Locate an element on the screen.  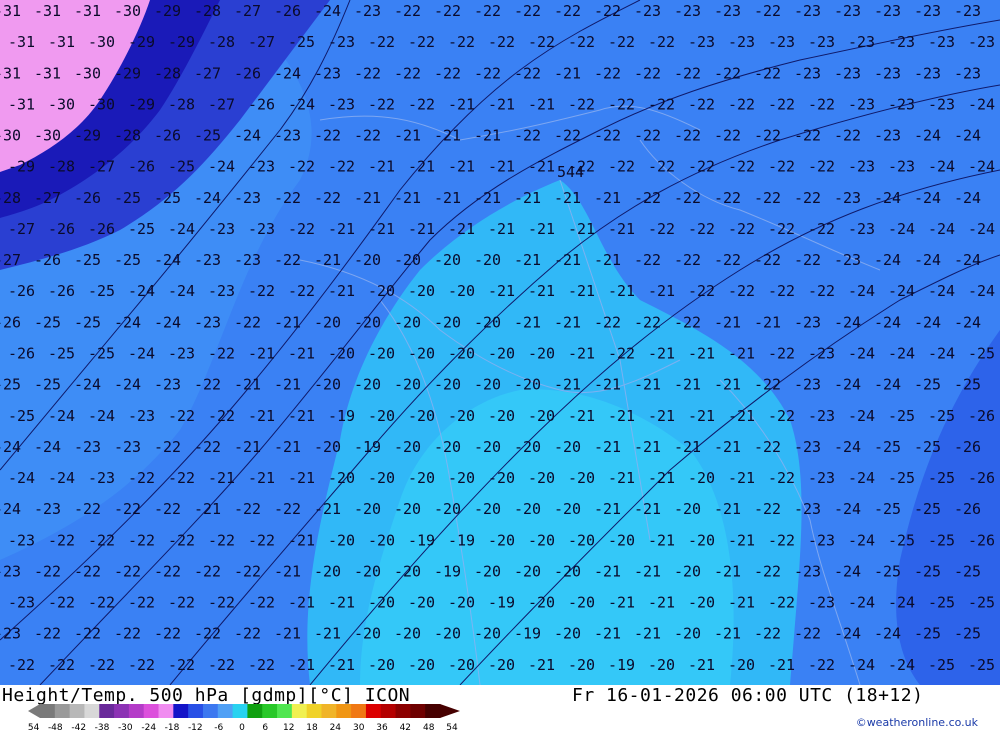
scale-arrow-right is located at coordinates (450, 711).